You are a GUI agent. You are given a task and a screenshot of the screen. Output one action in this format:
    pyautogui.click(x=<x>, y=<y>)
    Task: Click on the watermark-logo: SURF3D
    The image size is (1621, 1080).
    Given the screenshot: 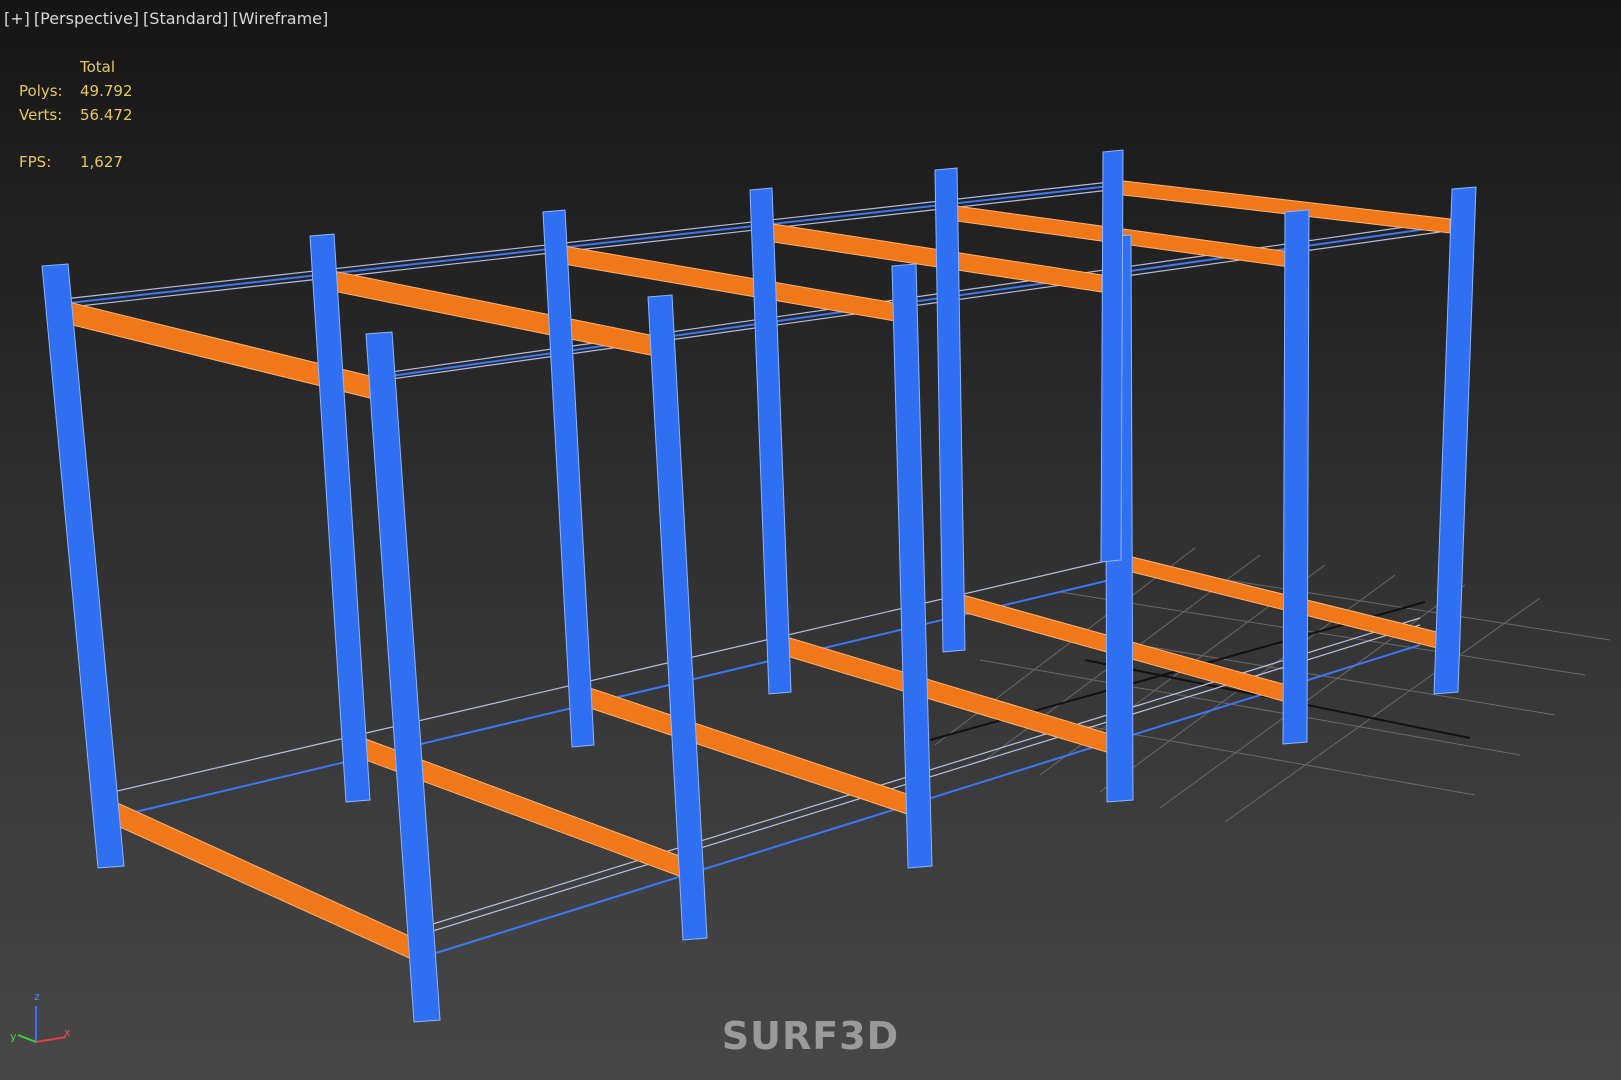 What is the action you would take?
    pyautogui.click(x=810, y=1036)
    